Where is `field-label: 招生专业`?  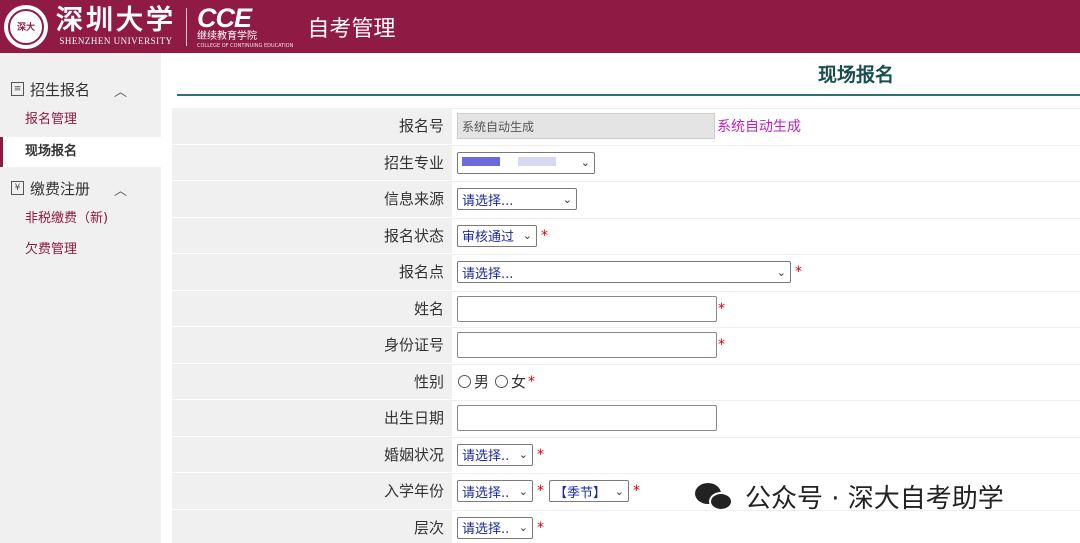 field-label: 招生专业 is located at coordinates (312, 162).